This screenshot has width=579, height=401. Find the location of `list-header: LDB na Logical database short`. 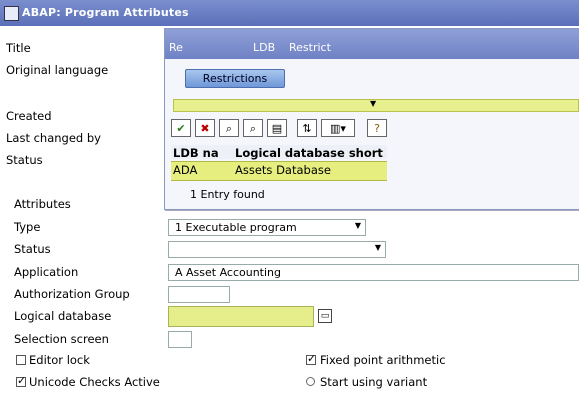

list-header: LDB na Logical database short is located at coordinates (279, 152).